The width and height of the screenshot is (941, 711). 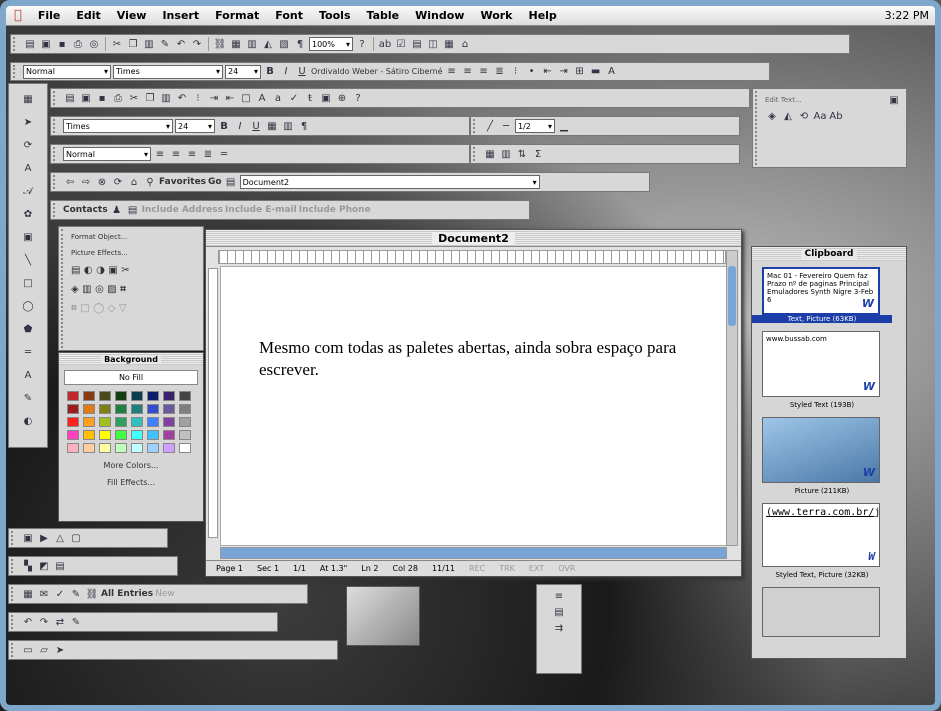 I want to click on bullets-icon: ⁝, so click(x=198, y=98).